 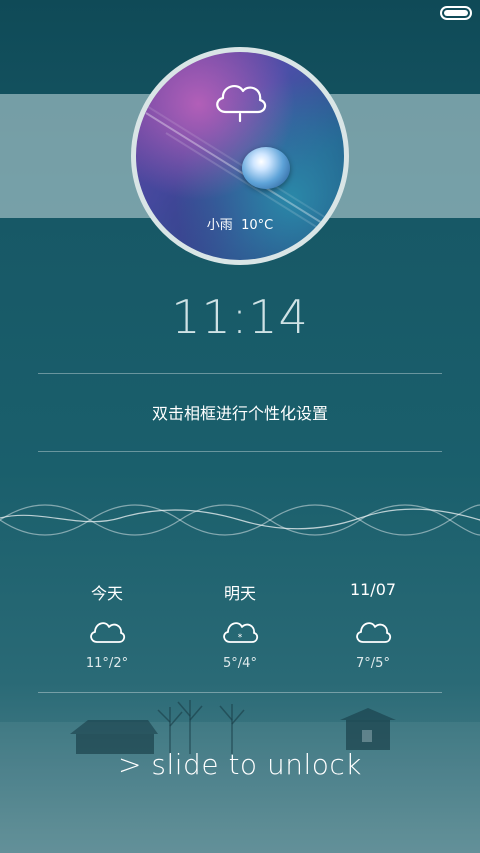 What do you see at coordinates (239, 593) in the screenshot?
I see `forecast-label: 明天` at bounding box center [239, 593].